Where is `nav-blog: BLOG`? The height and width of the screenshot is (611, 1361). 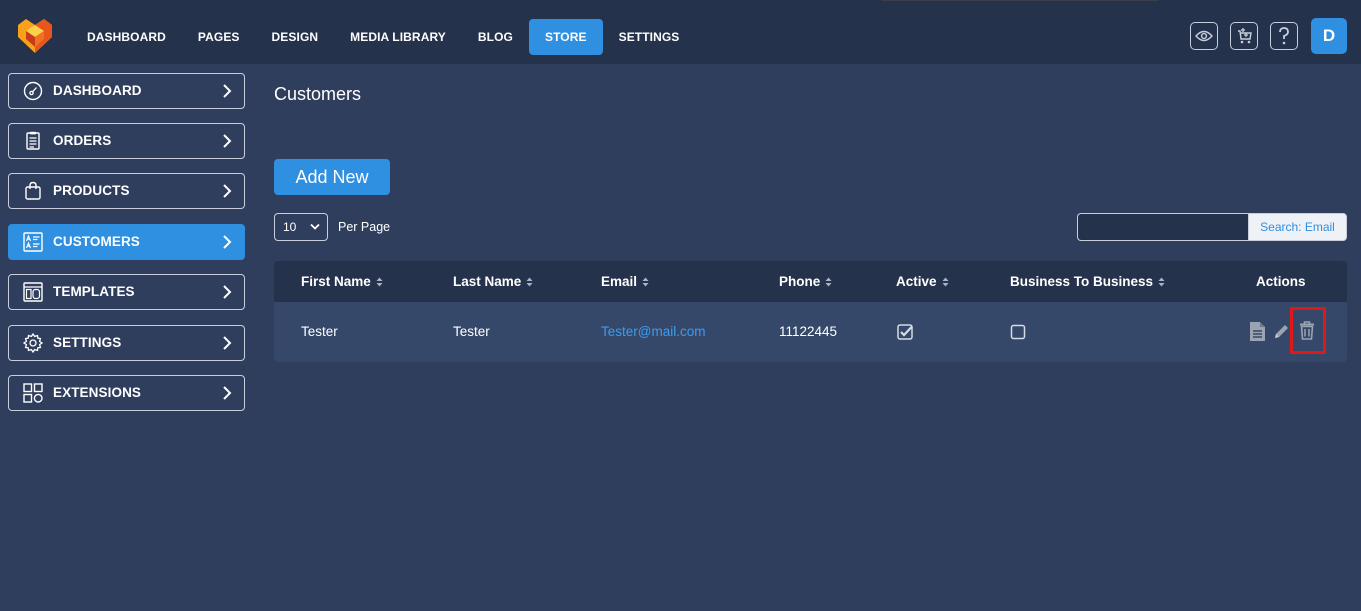
nav-blog: BLOG is located at coordinates (495, 37).